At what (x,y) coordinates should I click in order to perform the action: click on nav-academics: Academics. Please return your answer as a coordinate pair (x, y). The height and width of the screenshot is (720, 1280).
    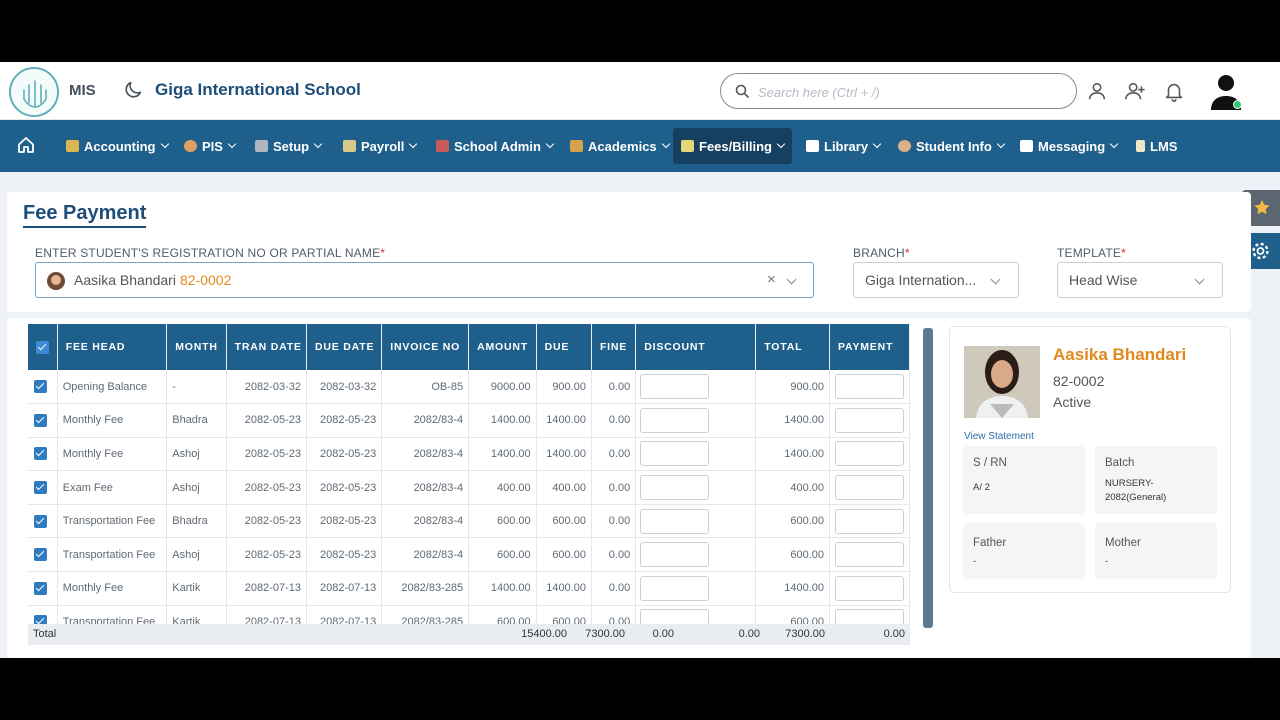
    Looking at the image, I should click on (619, 146).